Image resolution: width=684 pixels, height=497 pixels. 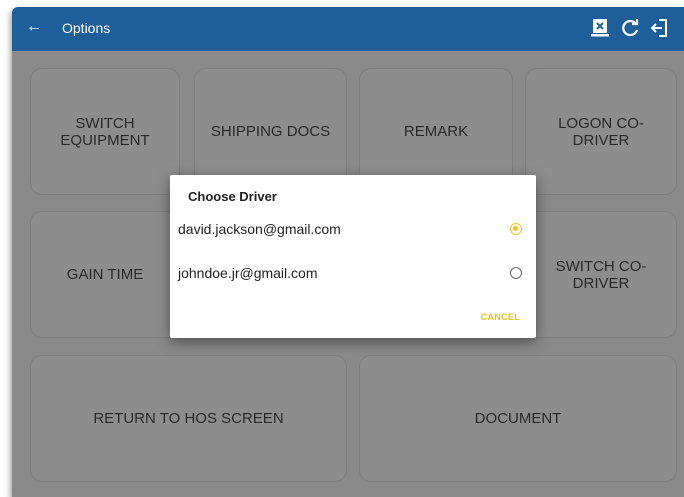 I want to click on driver-option-label: david.jackson@gmail.com, so click(x=259, y=229).